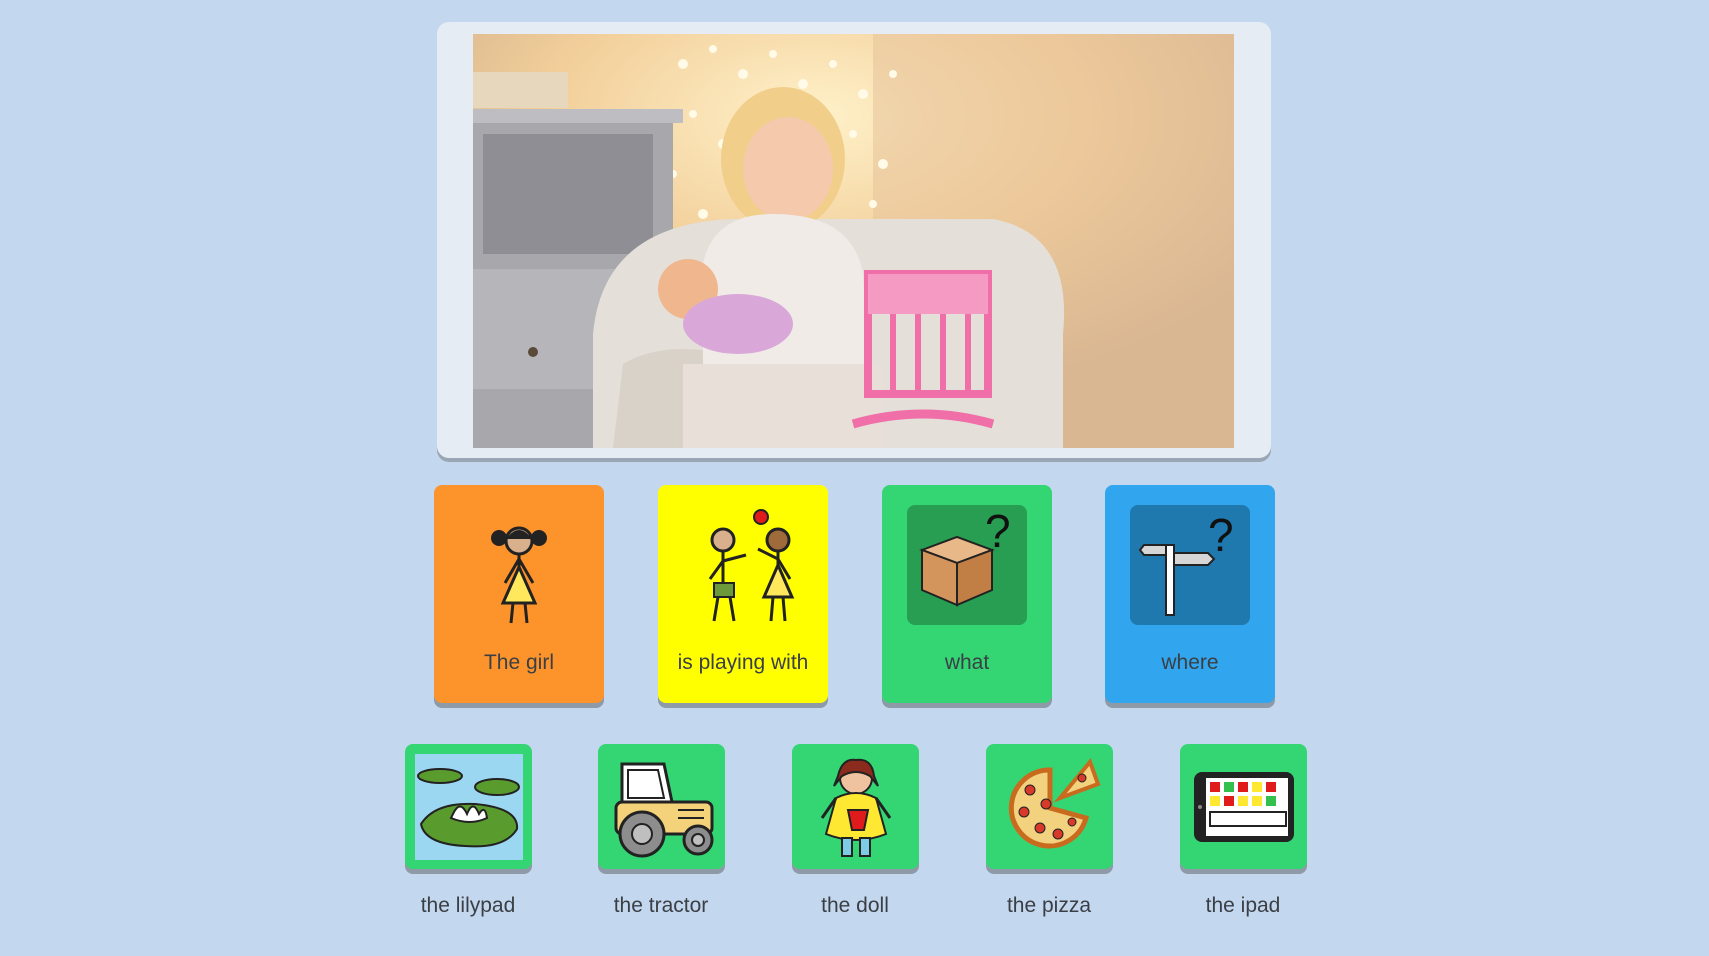  I want to click on doll-icon, so click(855, 806).